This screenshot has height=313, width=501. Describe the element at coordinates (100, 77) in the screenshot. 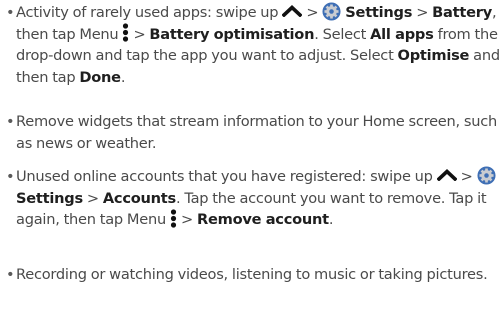

I see `done-label: Done` at that location.